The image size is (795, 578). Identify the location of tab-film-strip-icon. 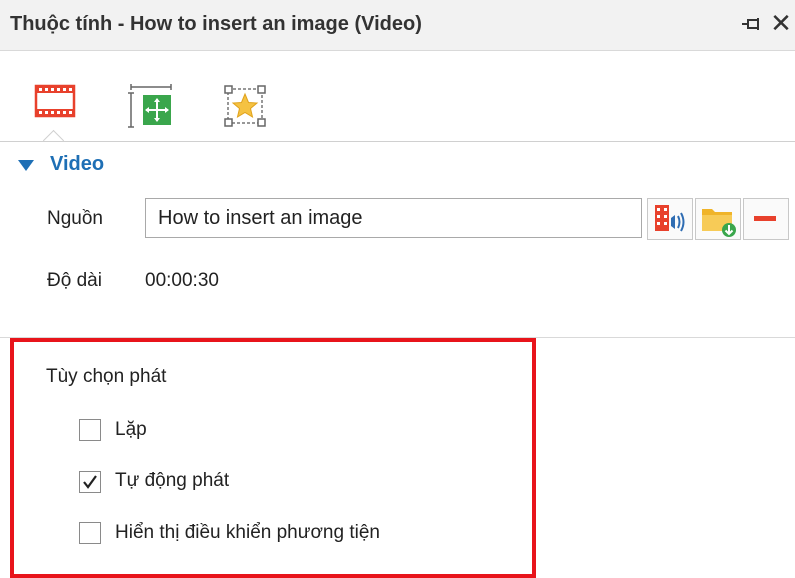
(55, 103).